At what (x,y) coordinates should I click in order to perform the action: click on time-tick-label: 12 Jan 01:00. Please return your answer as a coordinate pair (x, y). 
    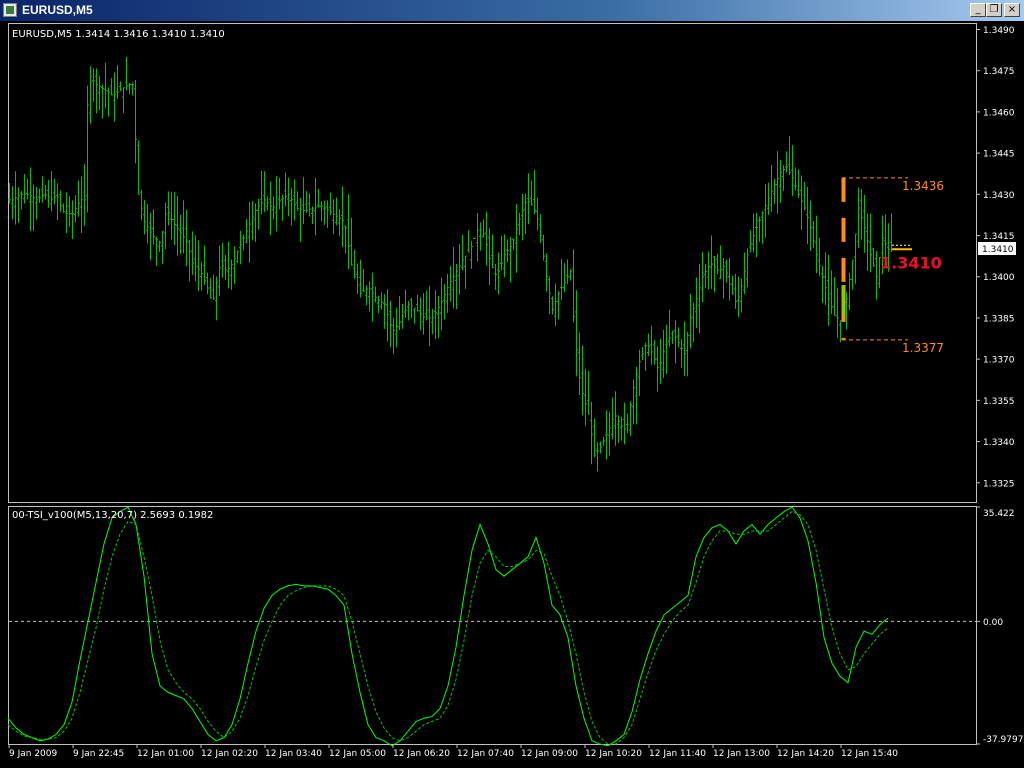
    Looking at the image, I should click on (165, 754).